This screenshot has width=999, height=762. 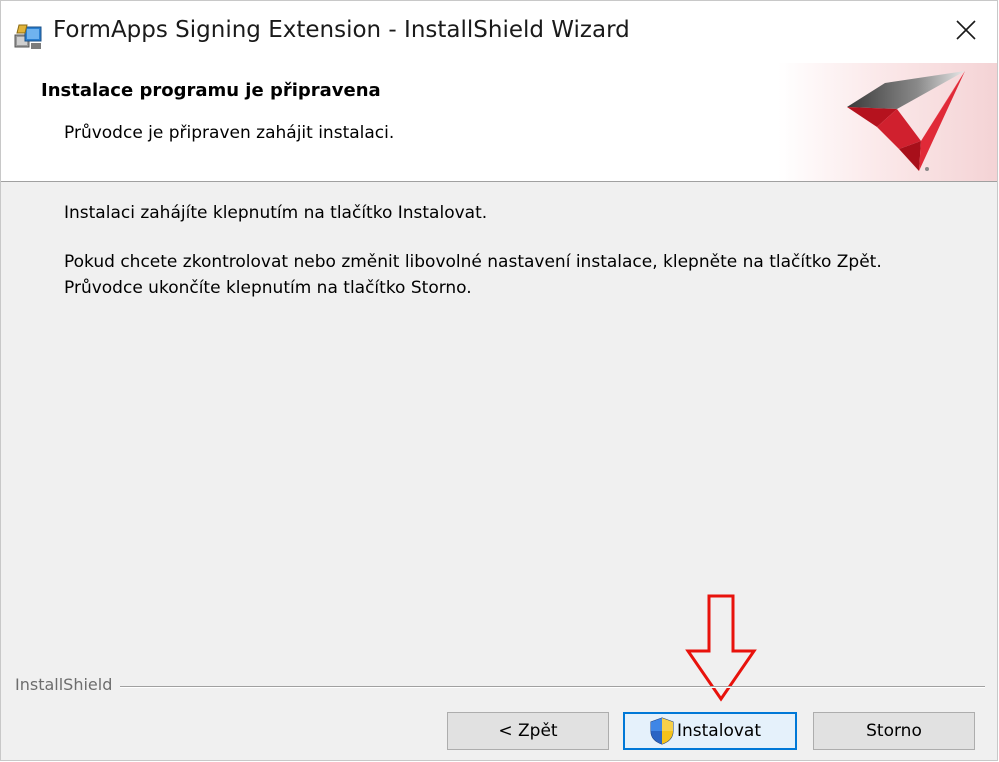 What do you see at coordinates (229, 133) in the screenshot?
I see `step-subtitle: Průvodce je připraven zahájit instalaci.` at bounding box center [229, 133].